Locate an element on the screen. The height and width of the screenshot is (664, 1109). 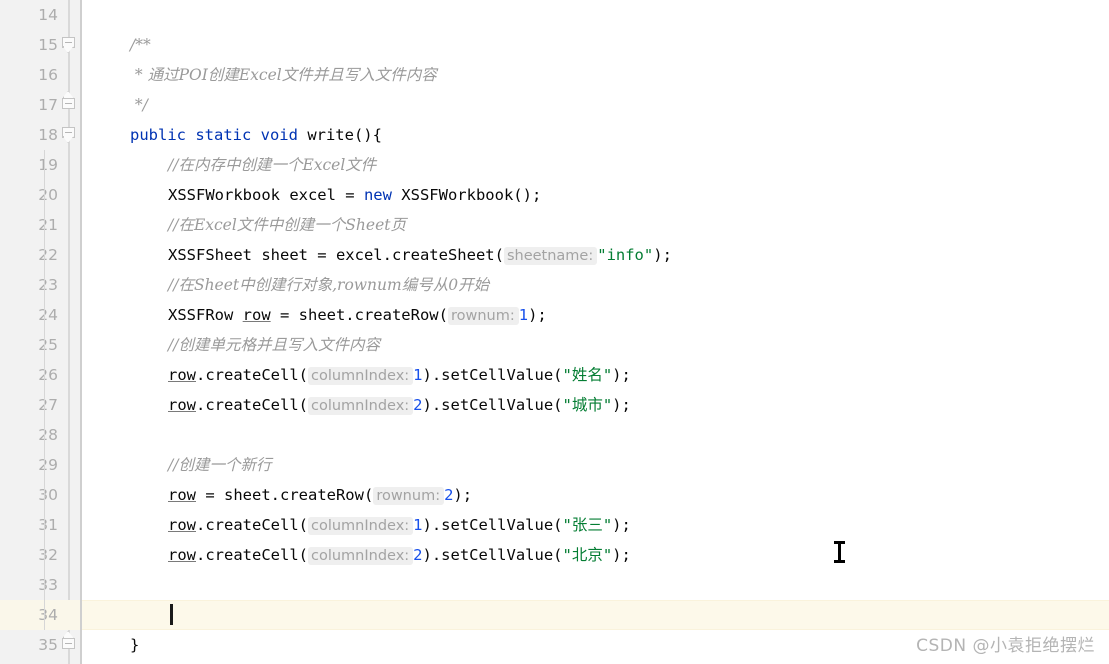
line-number: 35 is located at coordinates (48, 645).